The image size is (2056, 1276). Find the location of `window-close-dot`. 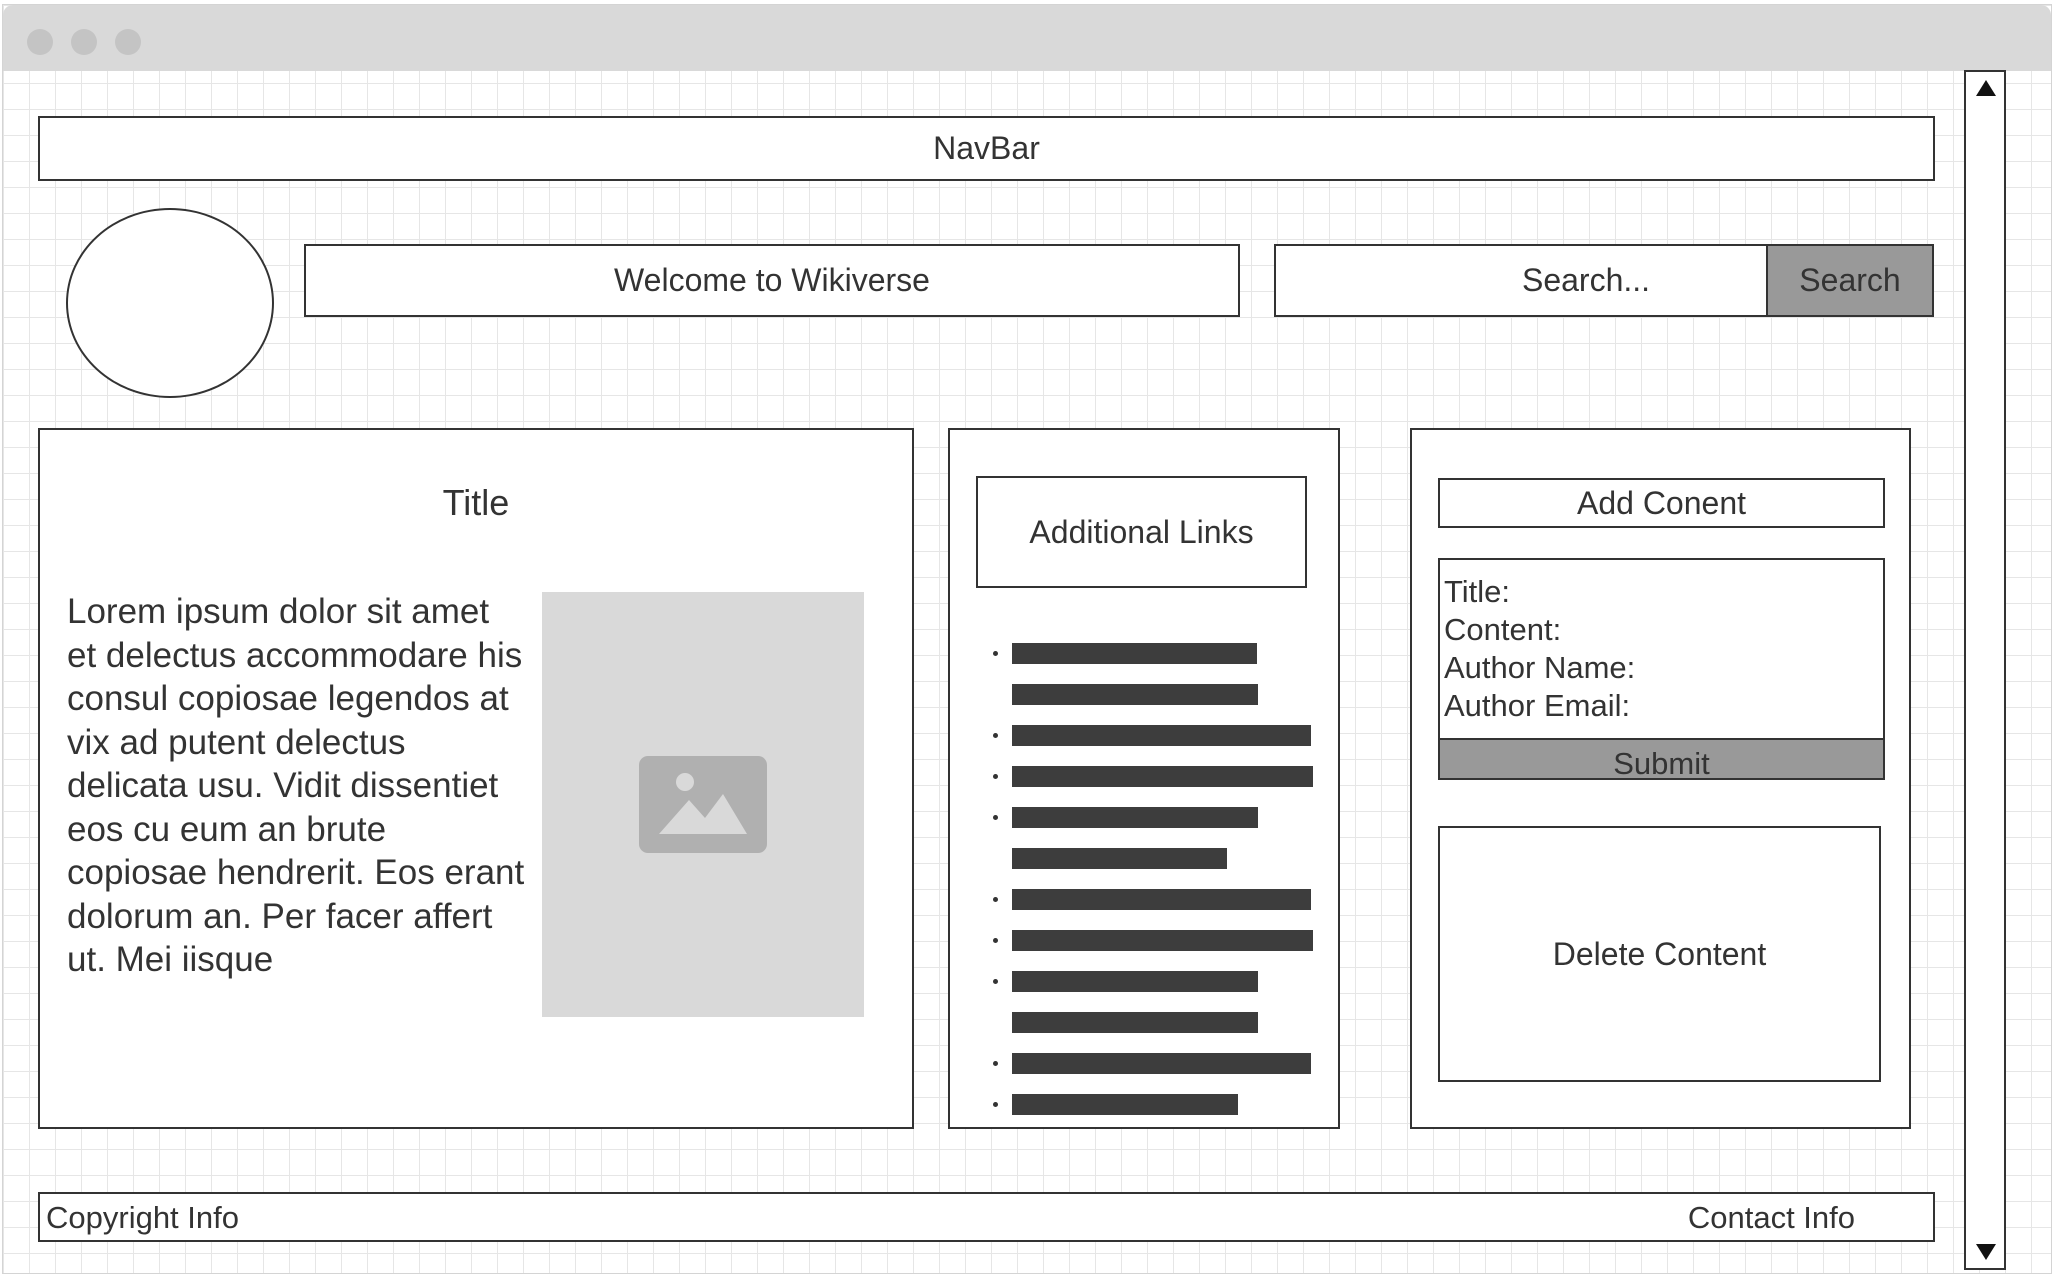

window-close-dot is located at coordinates (40, 42).